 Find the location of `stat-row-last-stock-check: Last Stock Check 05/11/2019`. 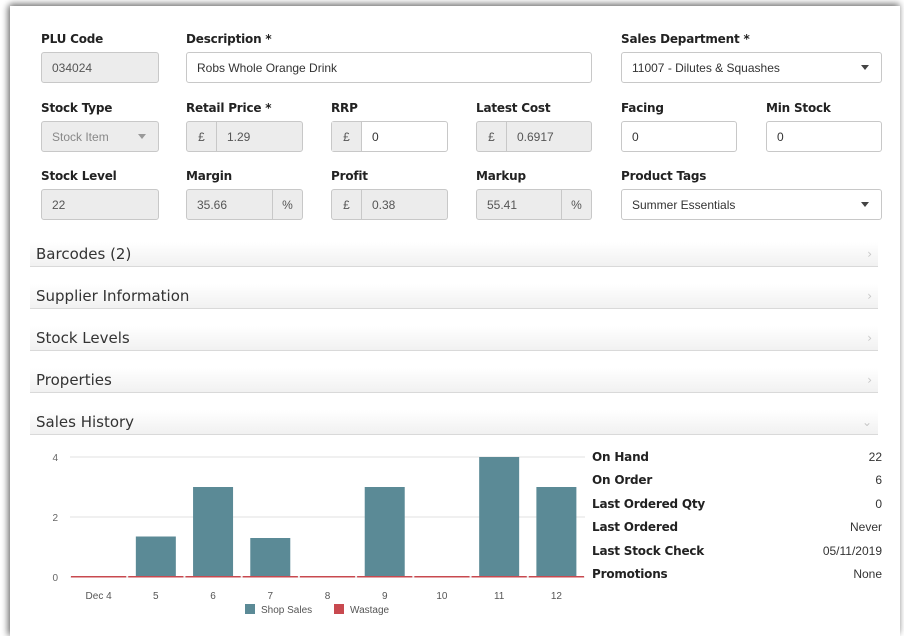

stat-row-last-stock-check: Last Stock Check 05/11/2019 is located at coordinates (737, 551).